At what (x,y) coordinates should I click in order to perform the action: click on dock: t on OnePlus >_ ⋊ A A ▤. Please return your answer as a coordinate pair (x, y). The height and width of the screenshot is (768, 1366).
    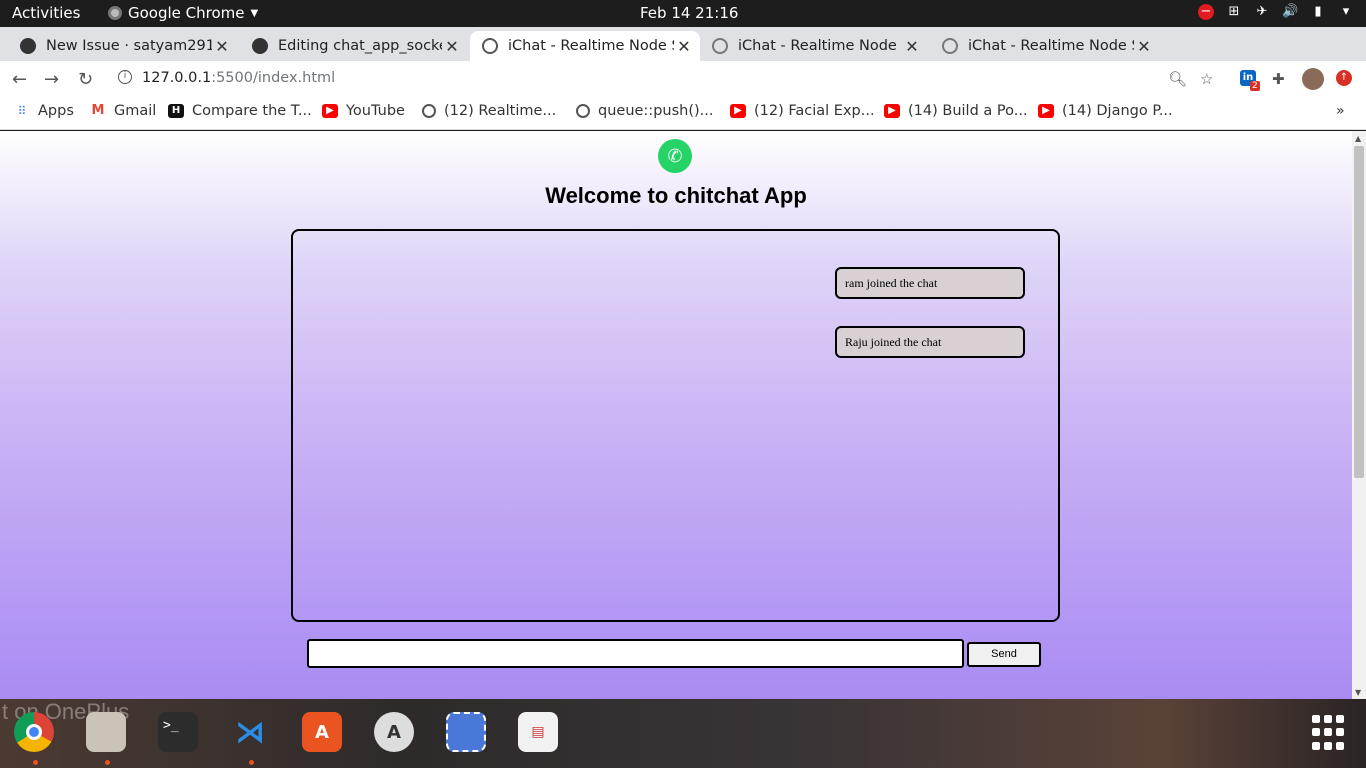
    Looking at the image, I should click on (683, 733).